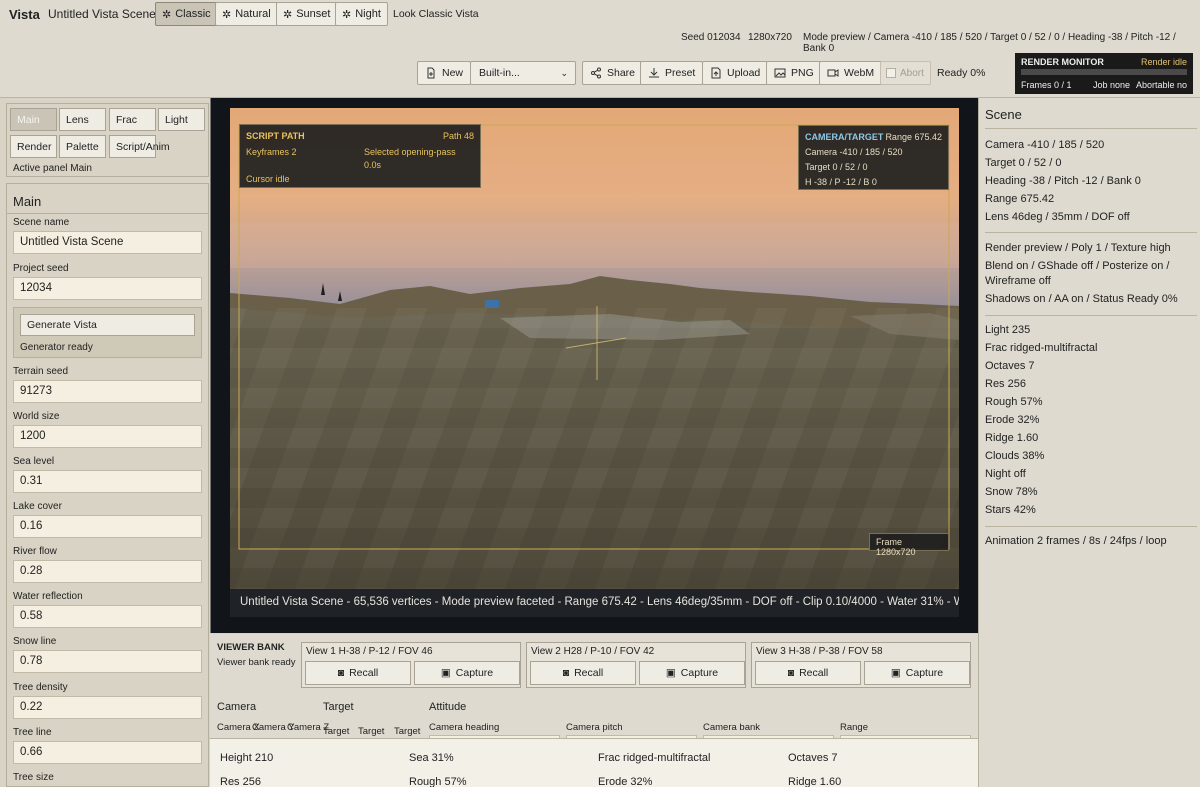 The height and width of the screenshot is (787, 1200). What do you see at coordinates (841, 182) in the screenshot?
I see `heading-pitch-bank: H -38 / P -12 / B 0` at bounding box center [841, 182].